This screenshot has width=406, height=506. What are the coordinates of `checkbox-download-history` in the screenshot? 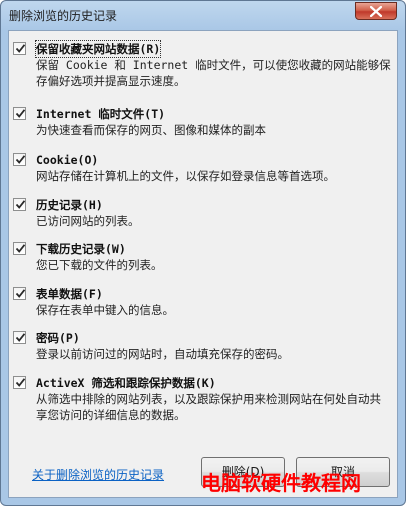 It's located at (19, 248).